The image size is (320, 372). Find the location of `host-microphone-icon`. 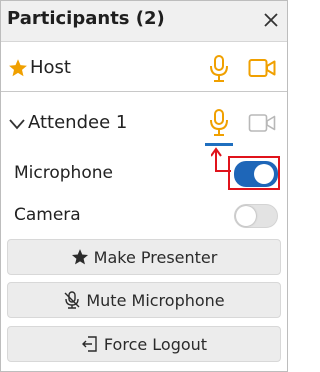

host-microphone-icon is located at coordinates (219, 69).